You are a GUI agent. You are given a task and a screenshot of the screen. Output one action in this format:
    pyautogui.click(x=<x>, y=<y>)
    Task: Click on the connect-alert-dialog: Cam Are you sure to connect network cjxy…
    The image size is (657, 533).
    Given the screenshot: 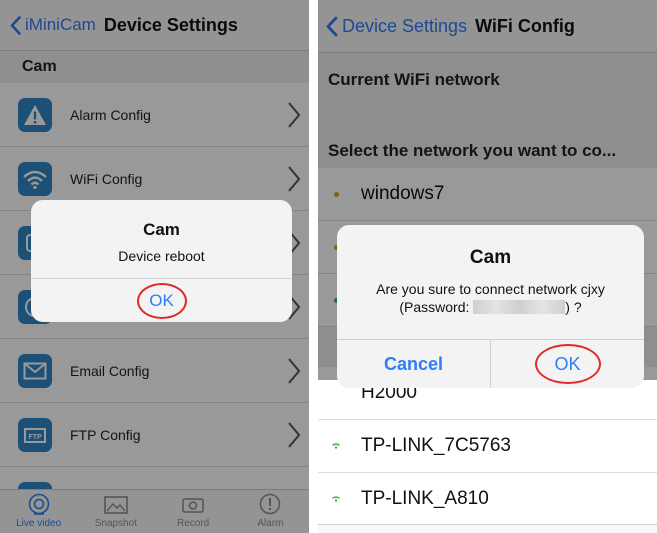 What is the action you would take?
    pyautogui.click(x=490, y=306)
    